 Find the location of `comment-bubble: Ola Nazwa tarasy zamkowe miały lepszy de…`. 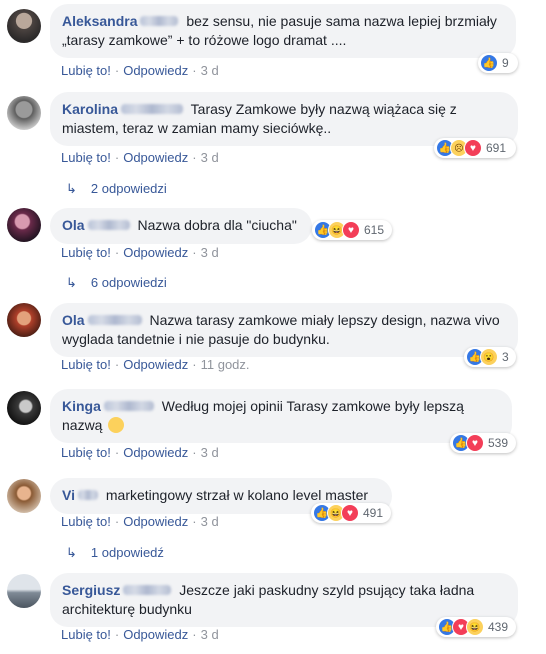

comment-bubble: Ola Nazwa tarasy zamkowe miały lepszy de… is located at coordinates (284, 330).